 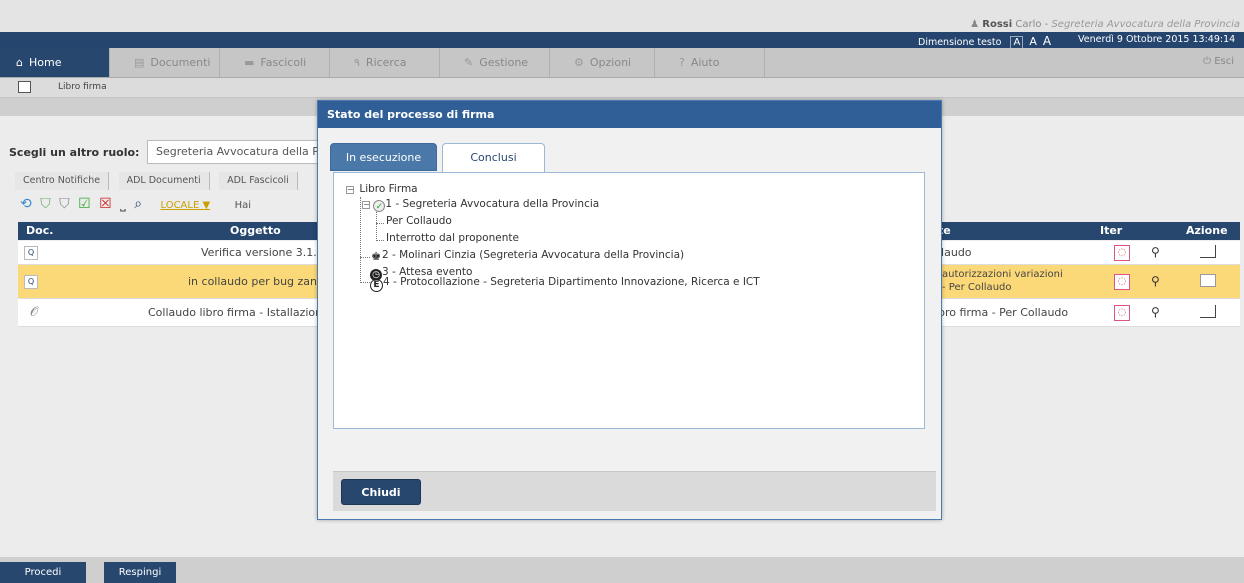 I want to click on col-iter: Iter, so click(x=1111, y=230).